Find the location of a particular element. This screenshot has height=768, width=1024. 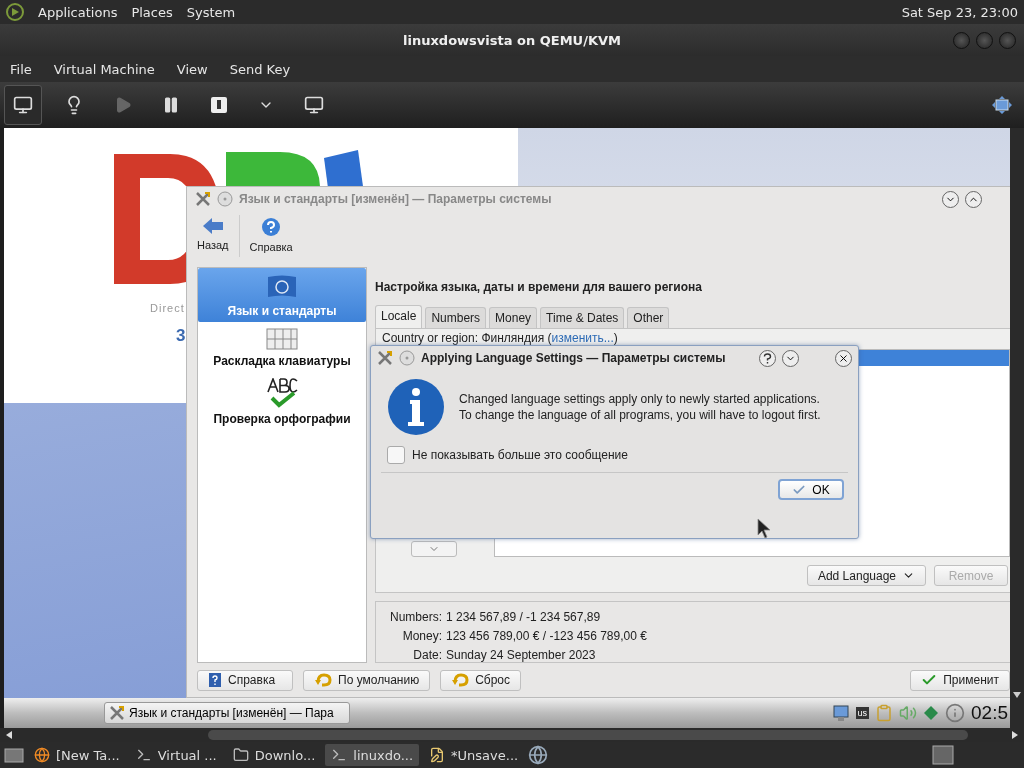

tab: Locale is located at coordinates (399, 316).